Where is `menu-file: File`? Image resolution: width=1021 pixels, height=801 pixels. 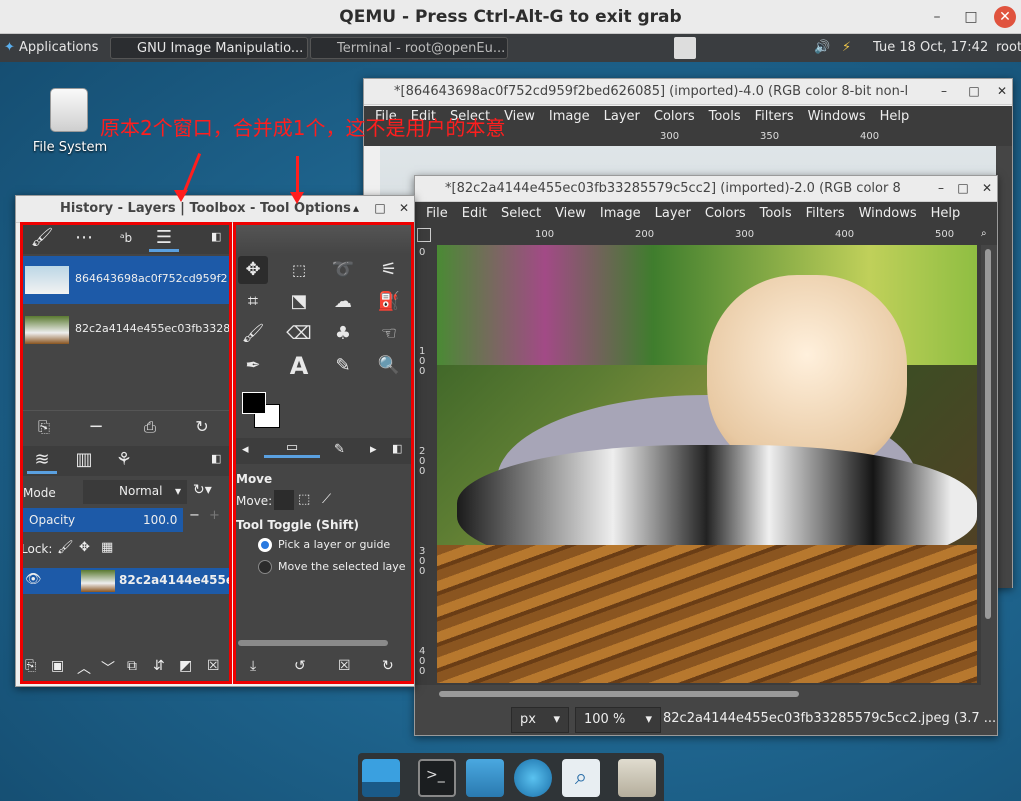
menu-file: File is located at coordinates (437, 212).